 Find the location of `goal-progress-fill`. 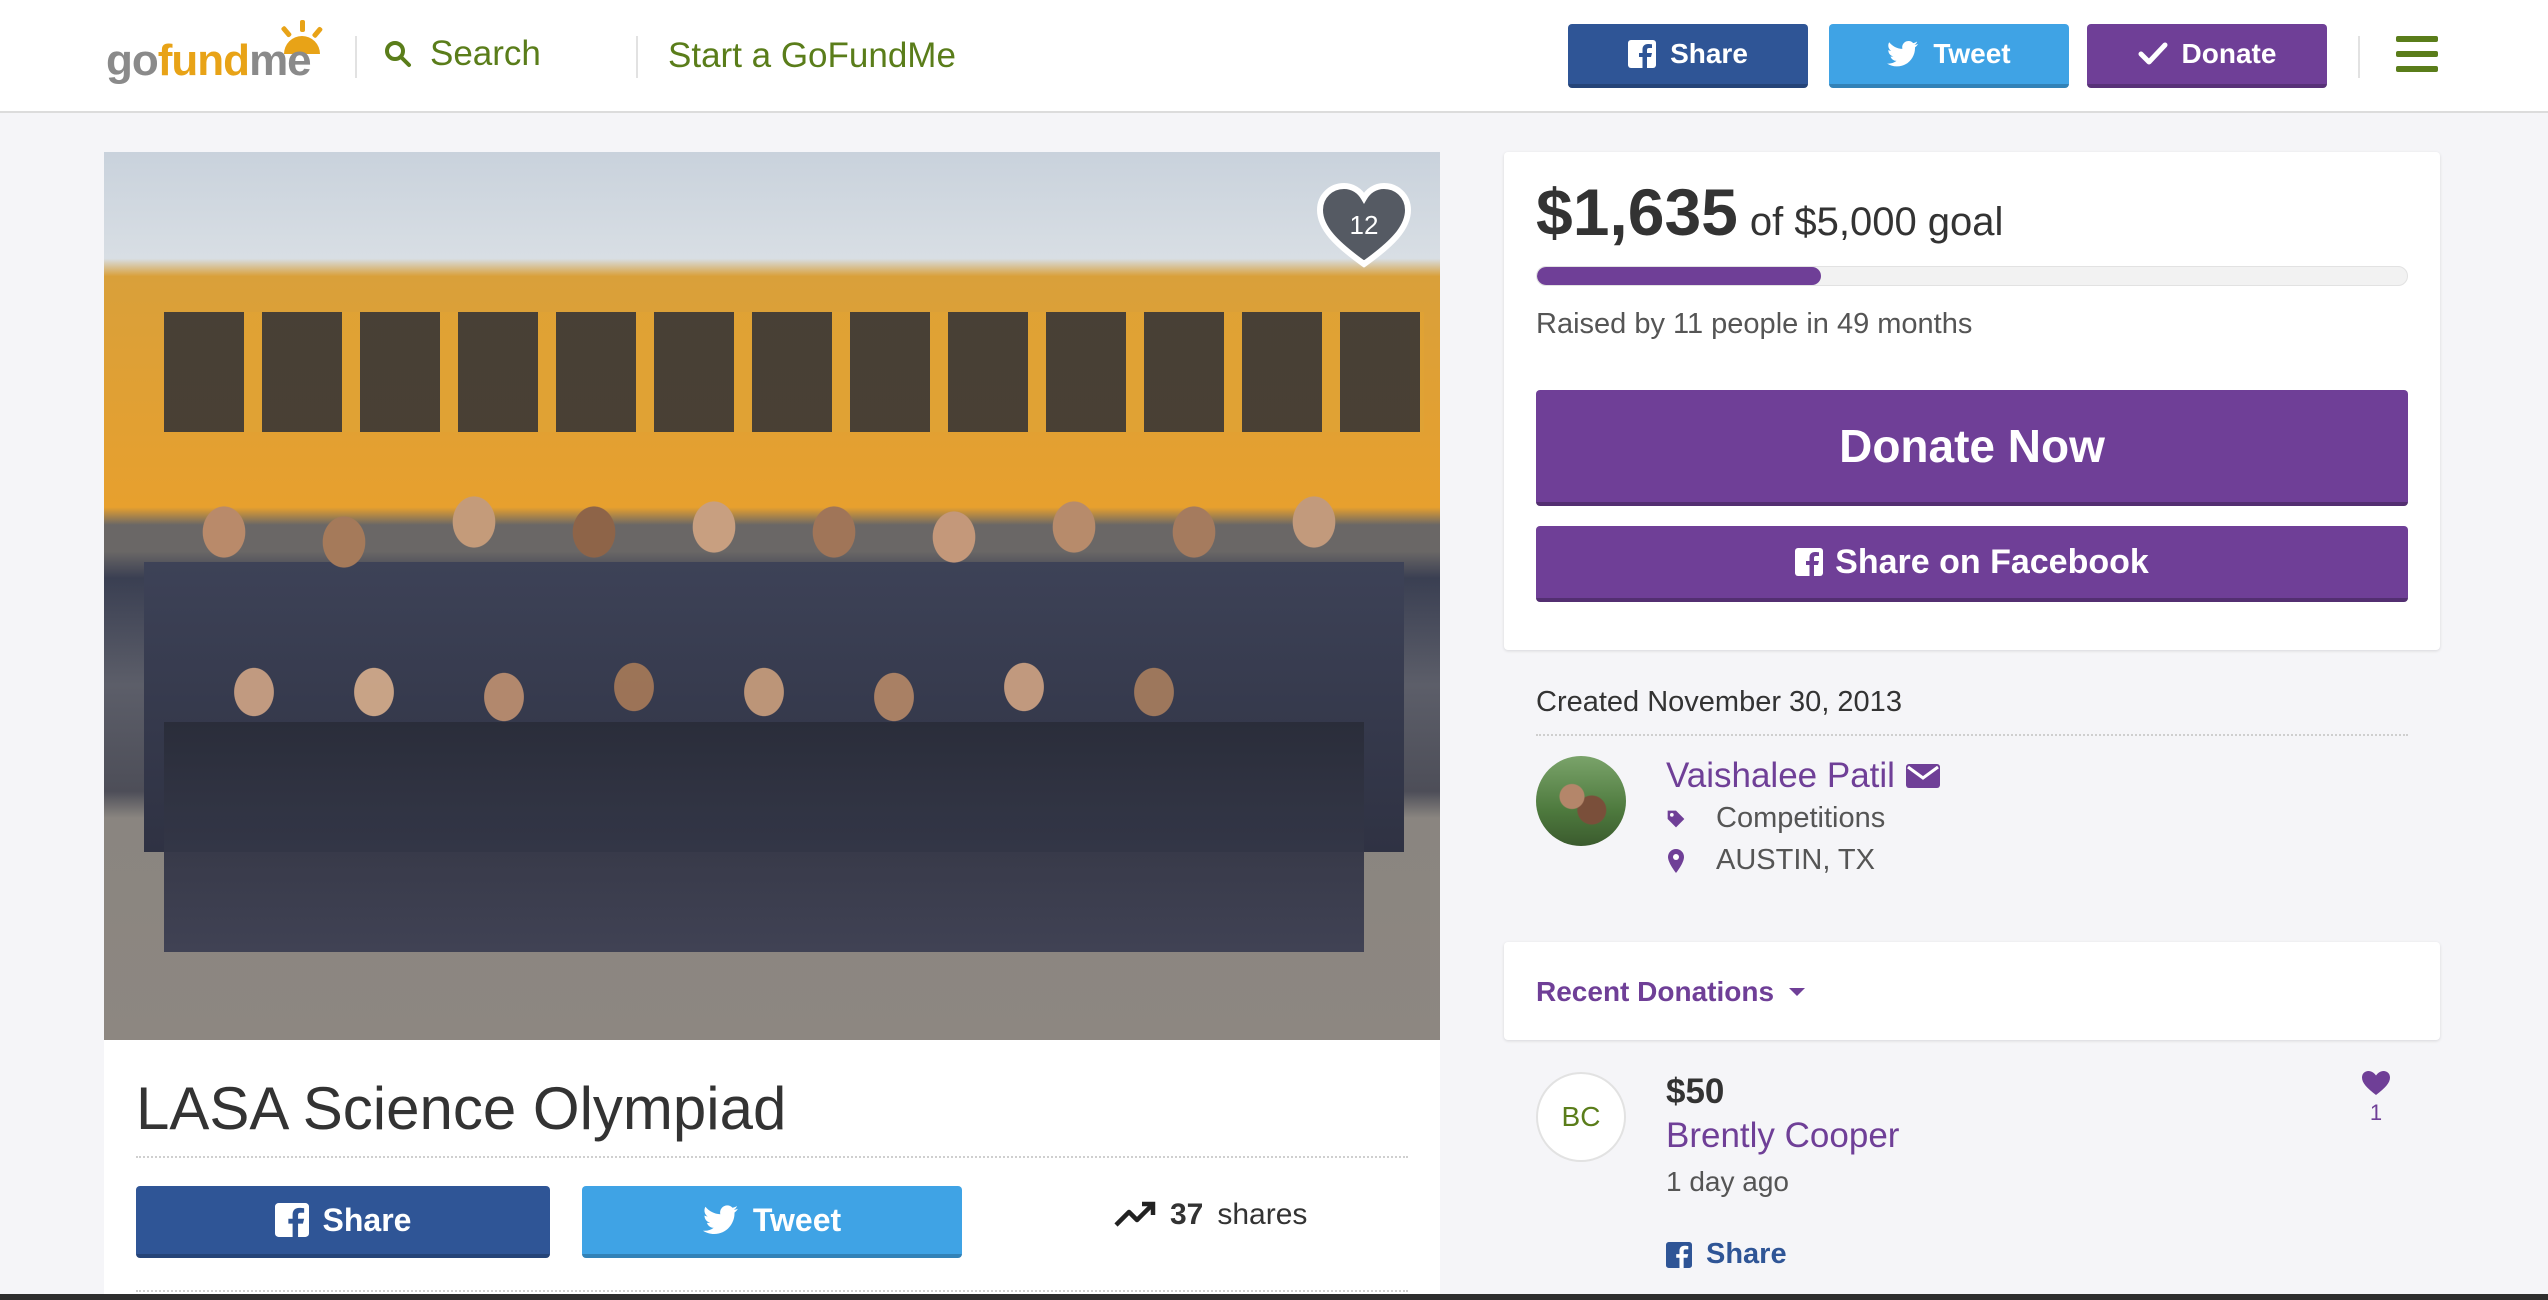

goal-progress-fill is located at coordinates (1679, 276).